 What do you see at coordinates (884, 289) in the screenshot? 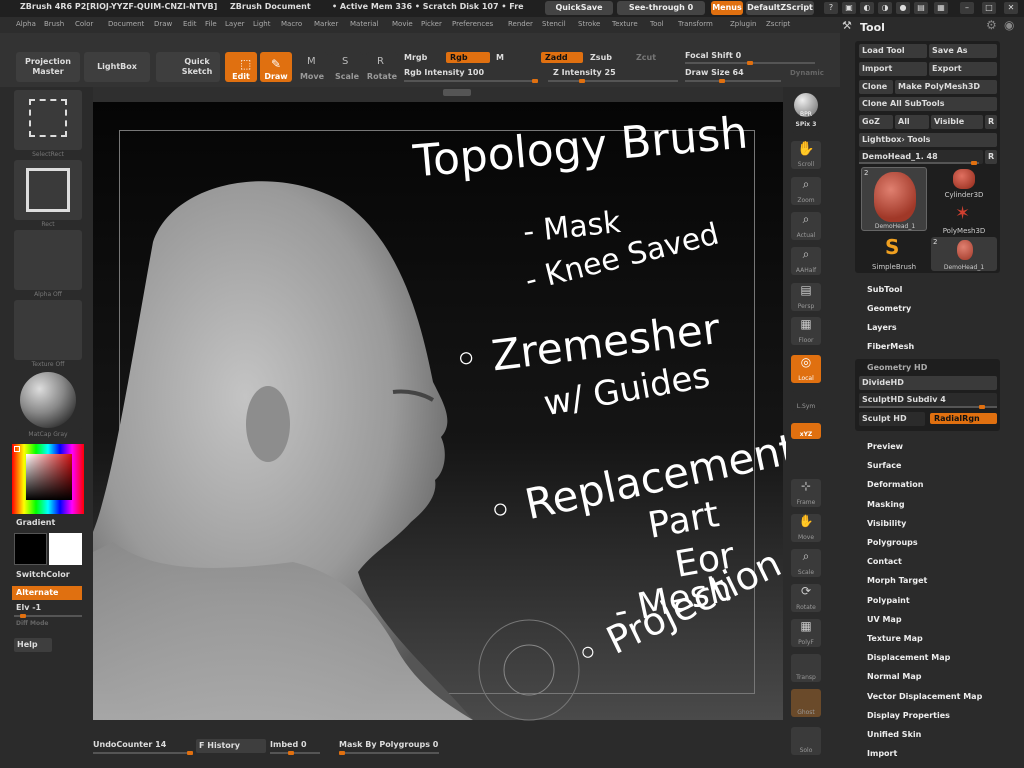
I see `subtool-section: SubTool` at bounding box center [884, 289].